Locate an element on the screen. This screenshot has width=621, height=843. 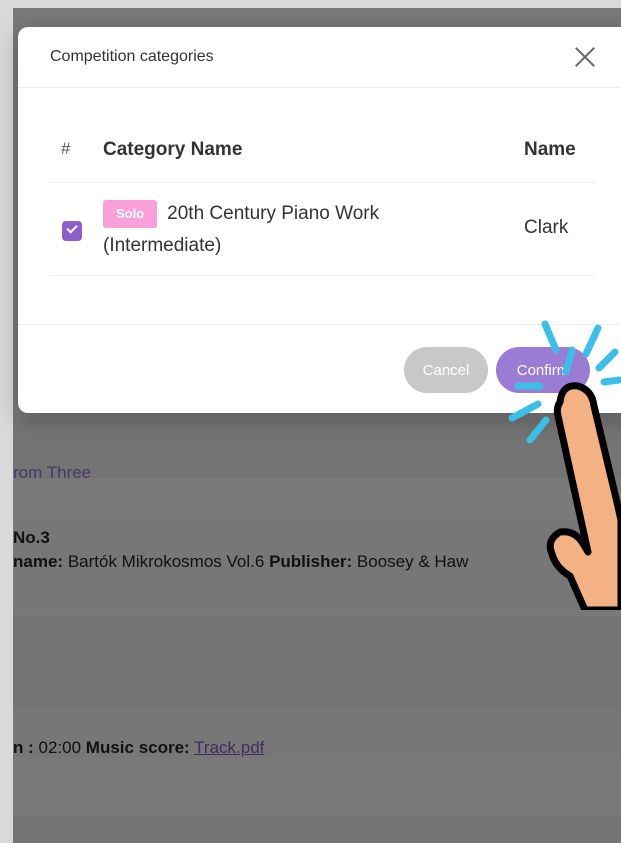
name-cell: Clark is located at coordinates (546, 227).